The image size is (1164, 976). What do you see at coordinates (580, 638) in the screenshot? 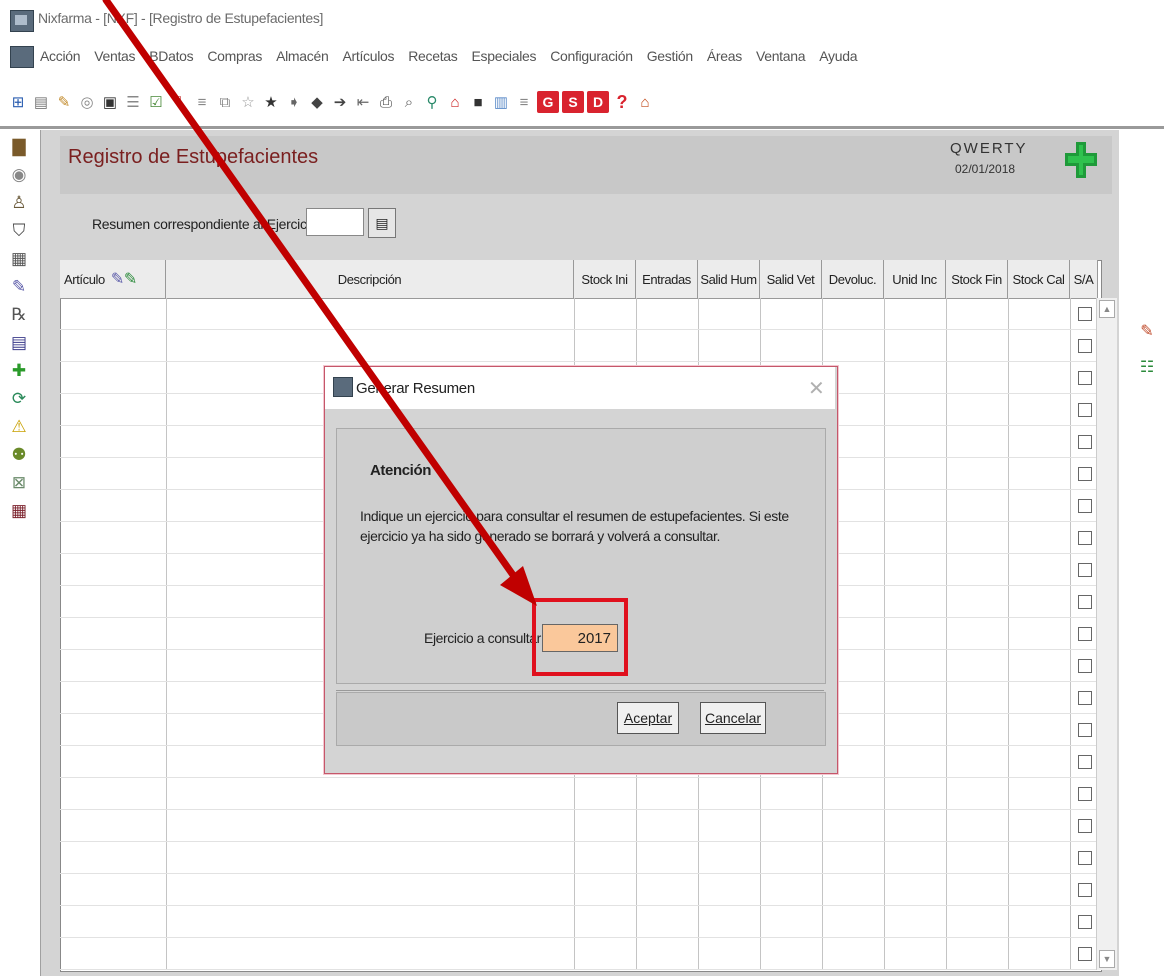
I see `exercise-to-query-input: 2017` at bounding box center [580, 638].